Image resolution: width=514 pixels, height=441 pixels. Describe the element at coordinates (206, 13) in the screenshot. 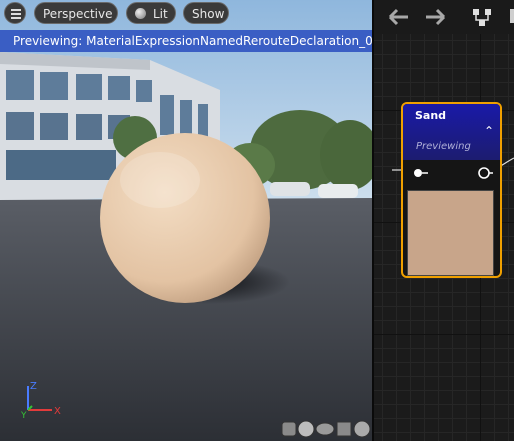

I see `show-button: Show` at that location.